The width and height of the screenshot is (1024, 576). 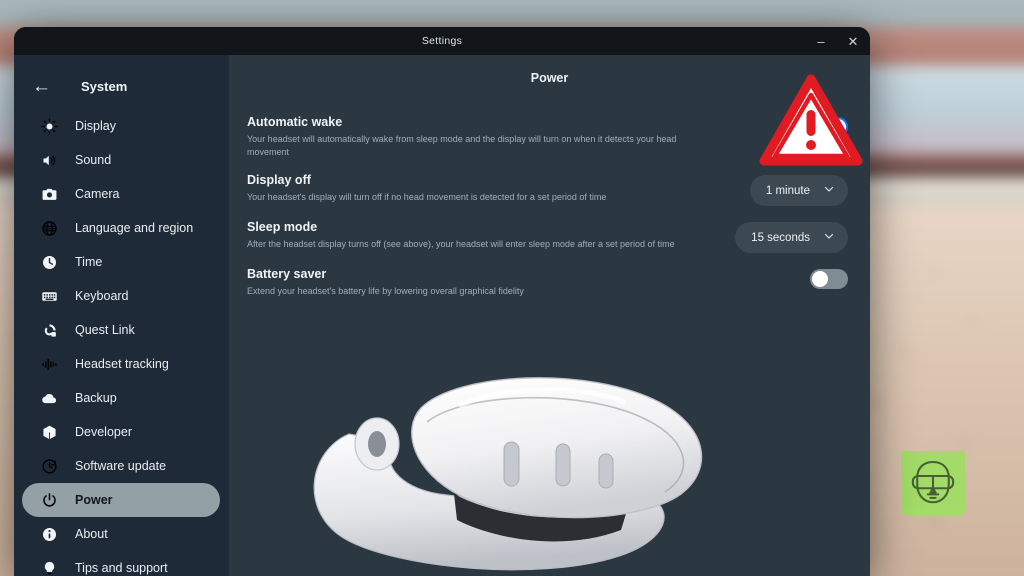 I want to click on setting-control: 15 seconds, so click(x=791, y=237).